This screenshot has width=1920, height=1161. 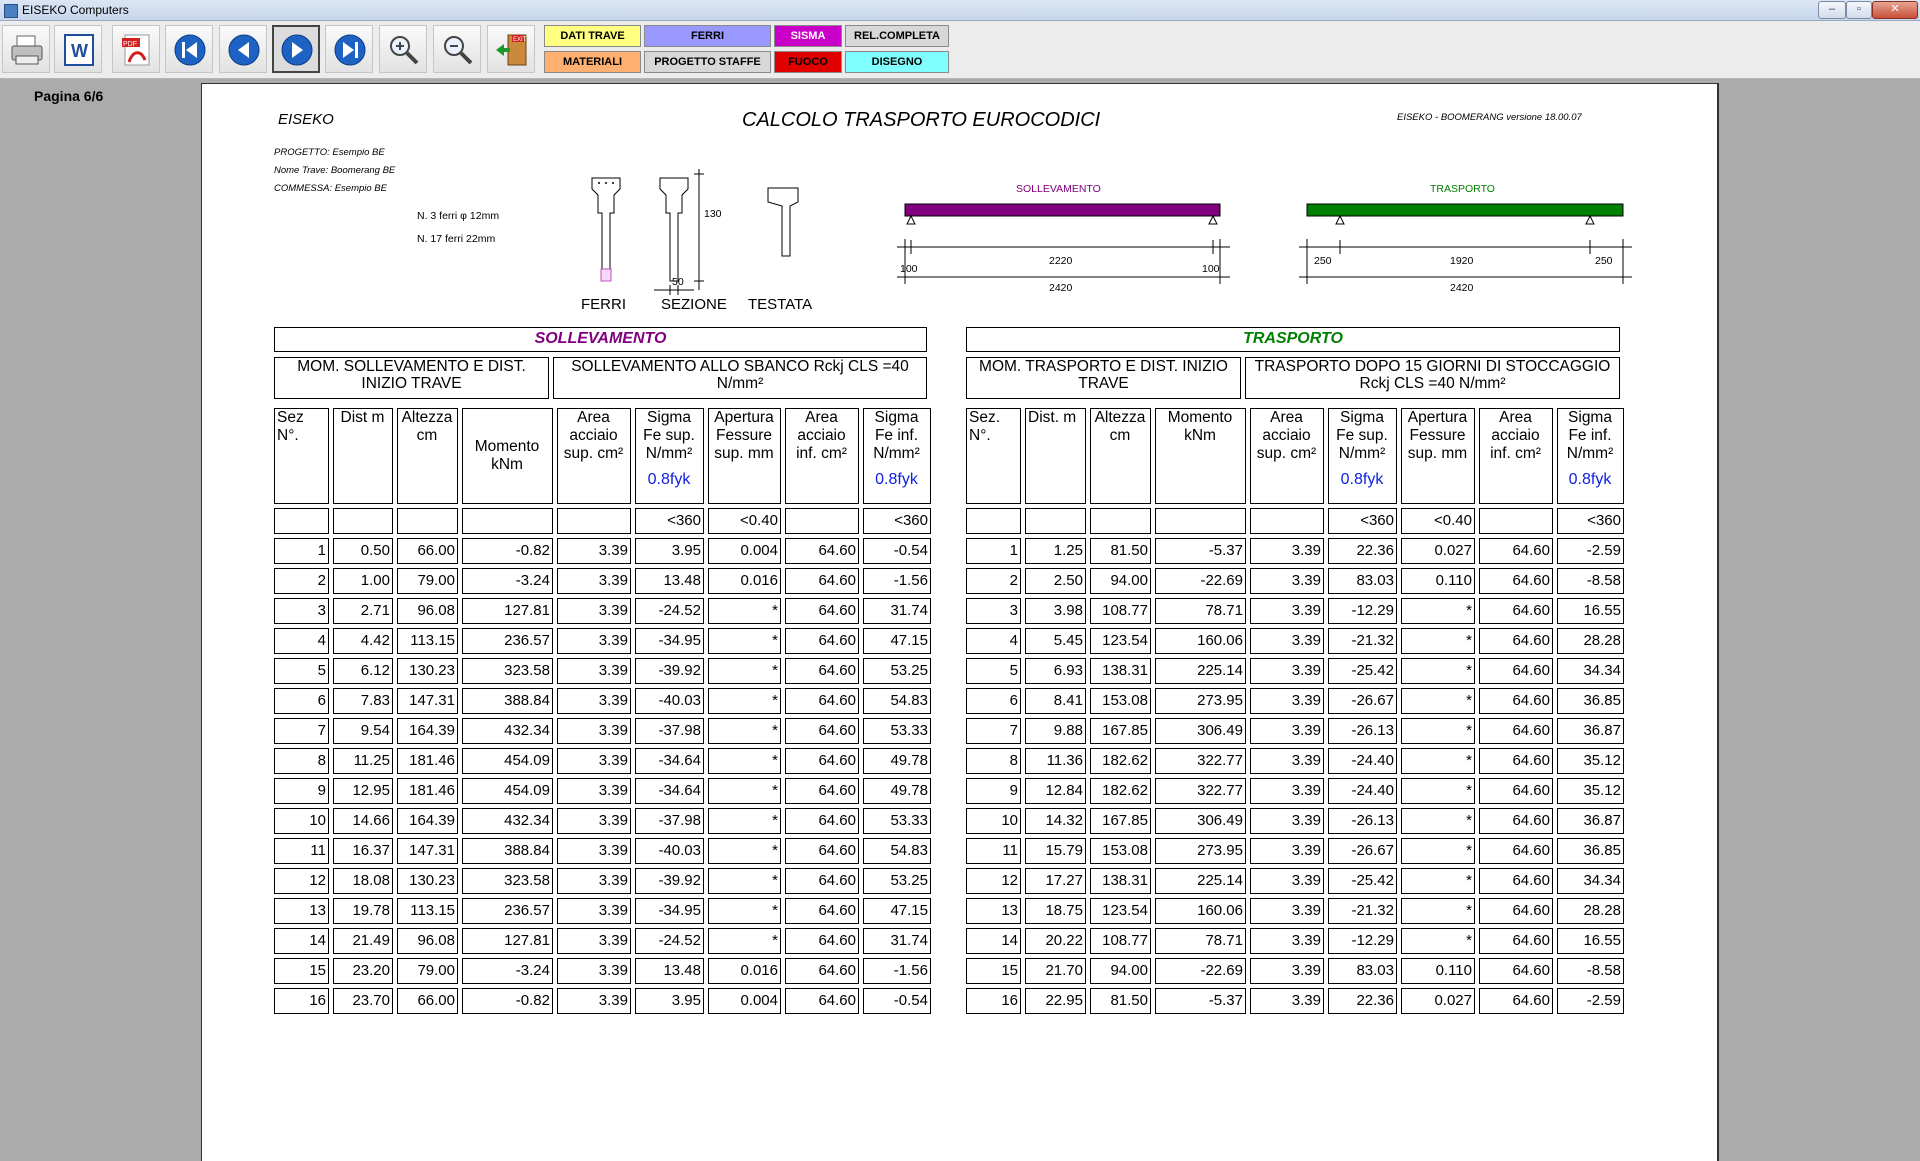 I want to click on col-sigma-sup: Sigma Fe sup. N/mm² 0.8fyk, so click(x=669, y=456).